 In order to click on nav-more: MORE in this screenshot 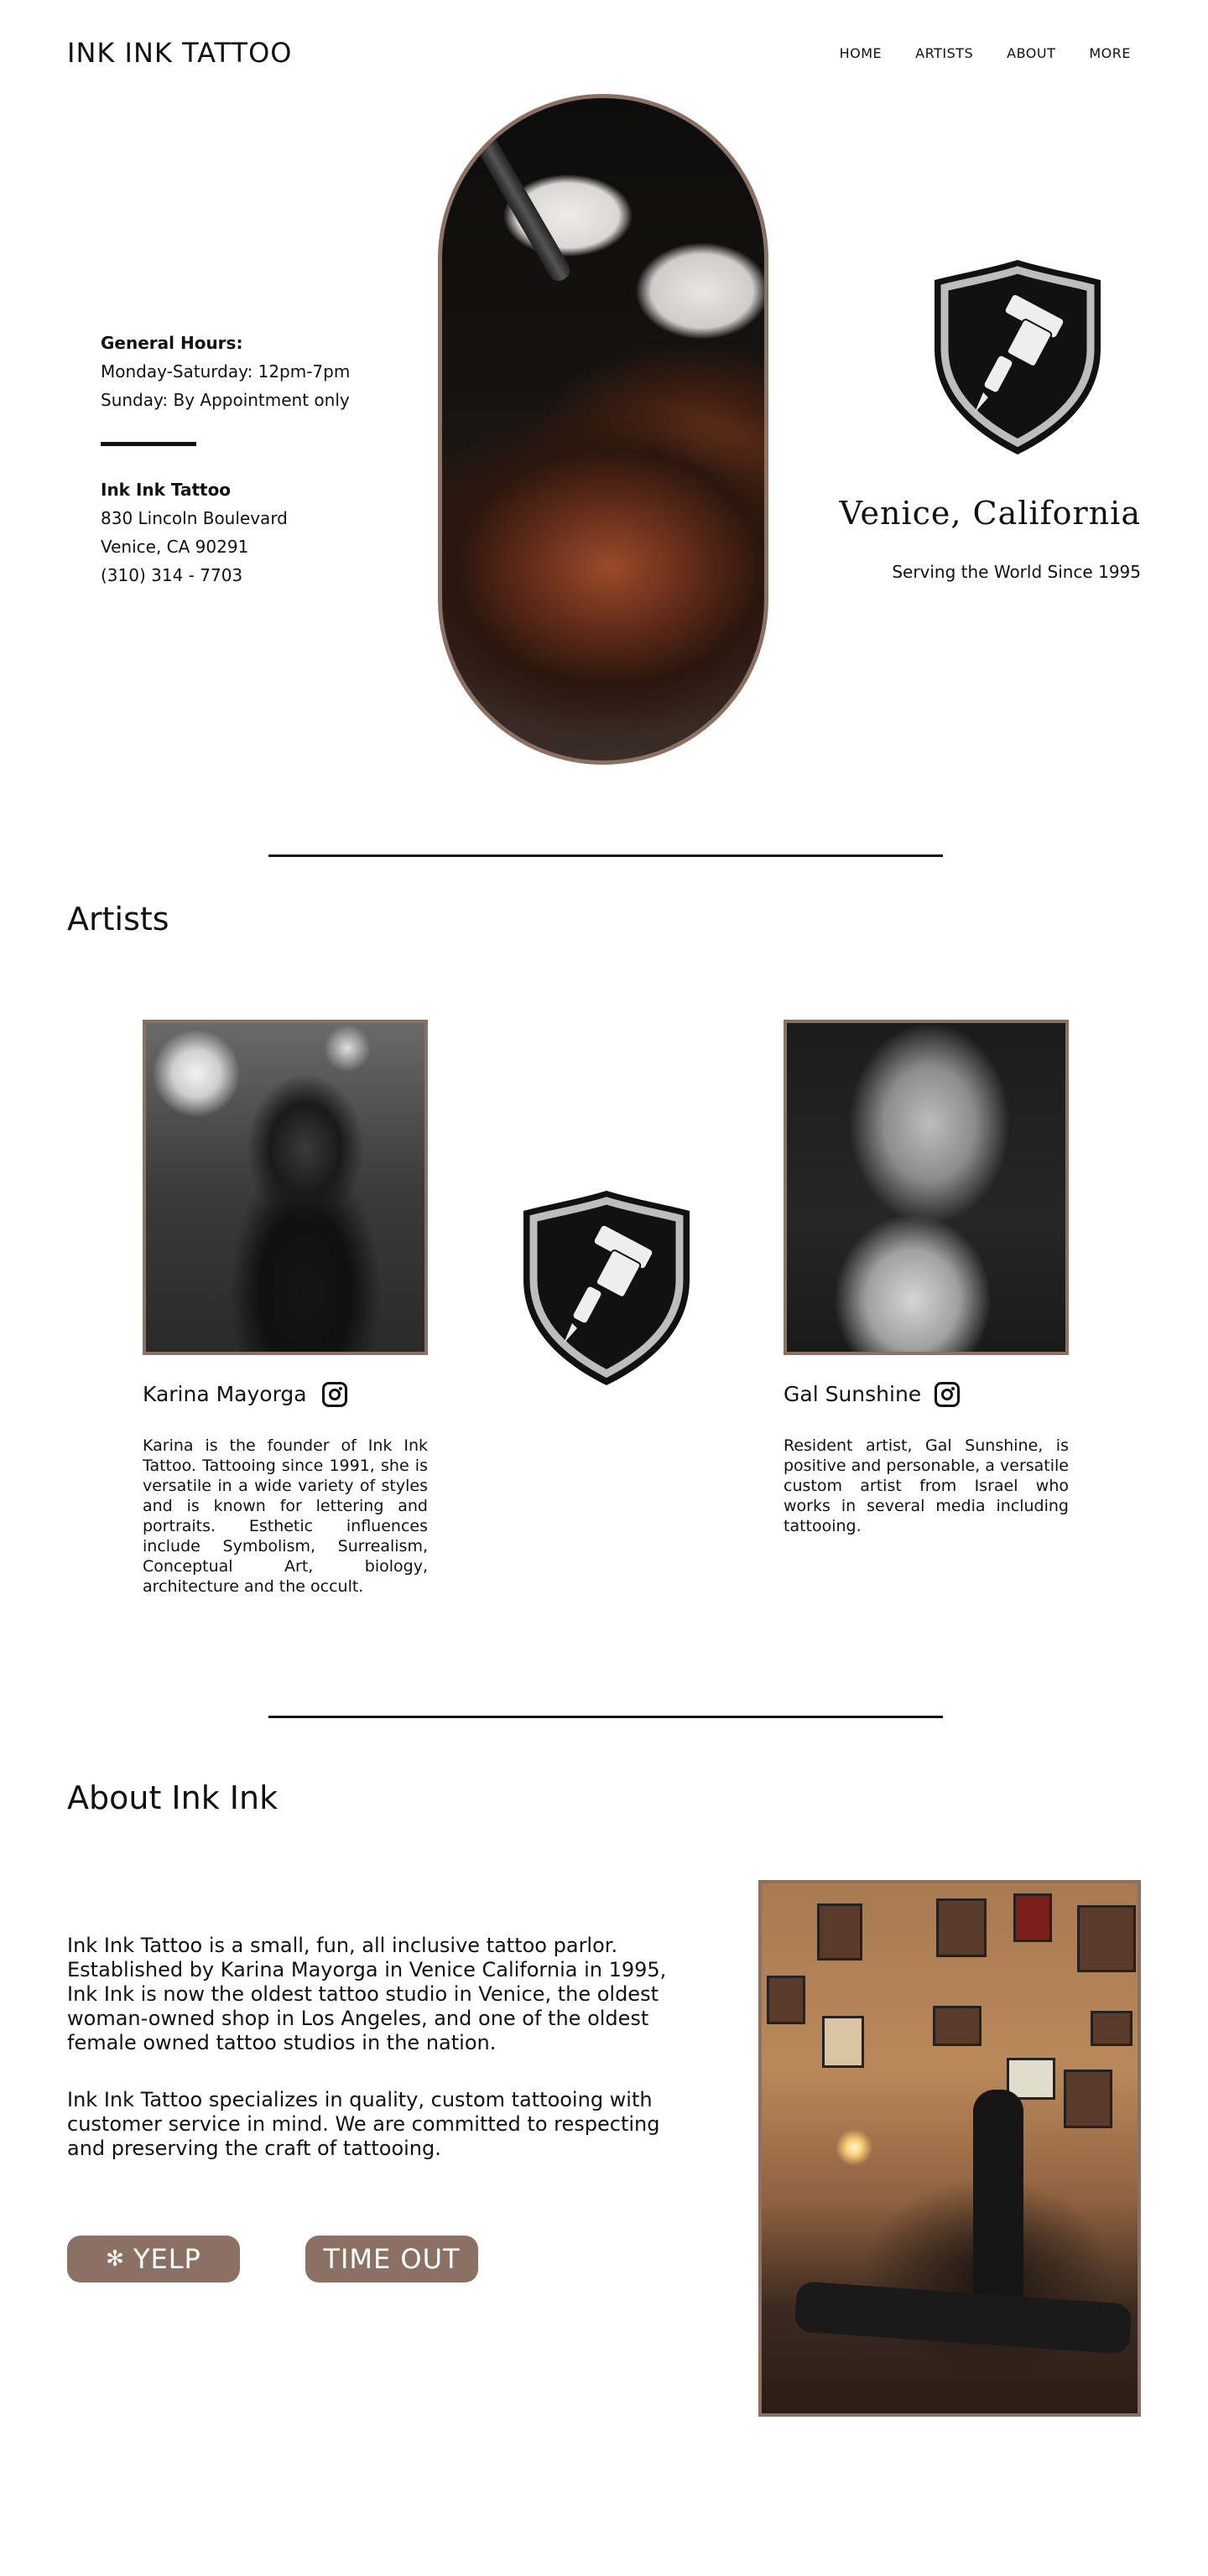, I will do `click(1110, 53)`.